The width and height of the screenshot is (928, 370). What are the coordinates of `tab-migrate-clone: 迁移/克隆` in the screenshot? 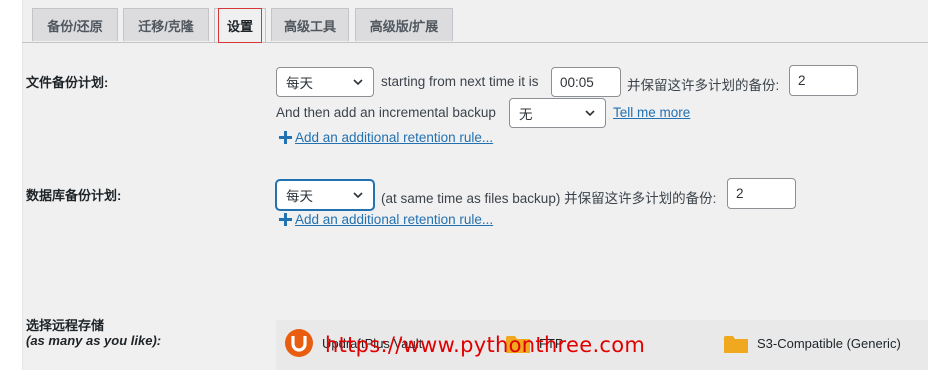 It's located at (166, 24).